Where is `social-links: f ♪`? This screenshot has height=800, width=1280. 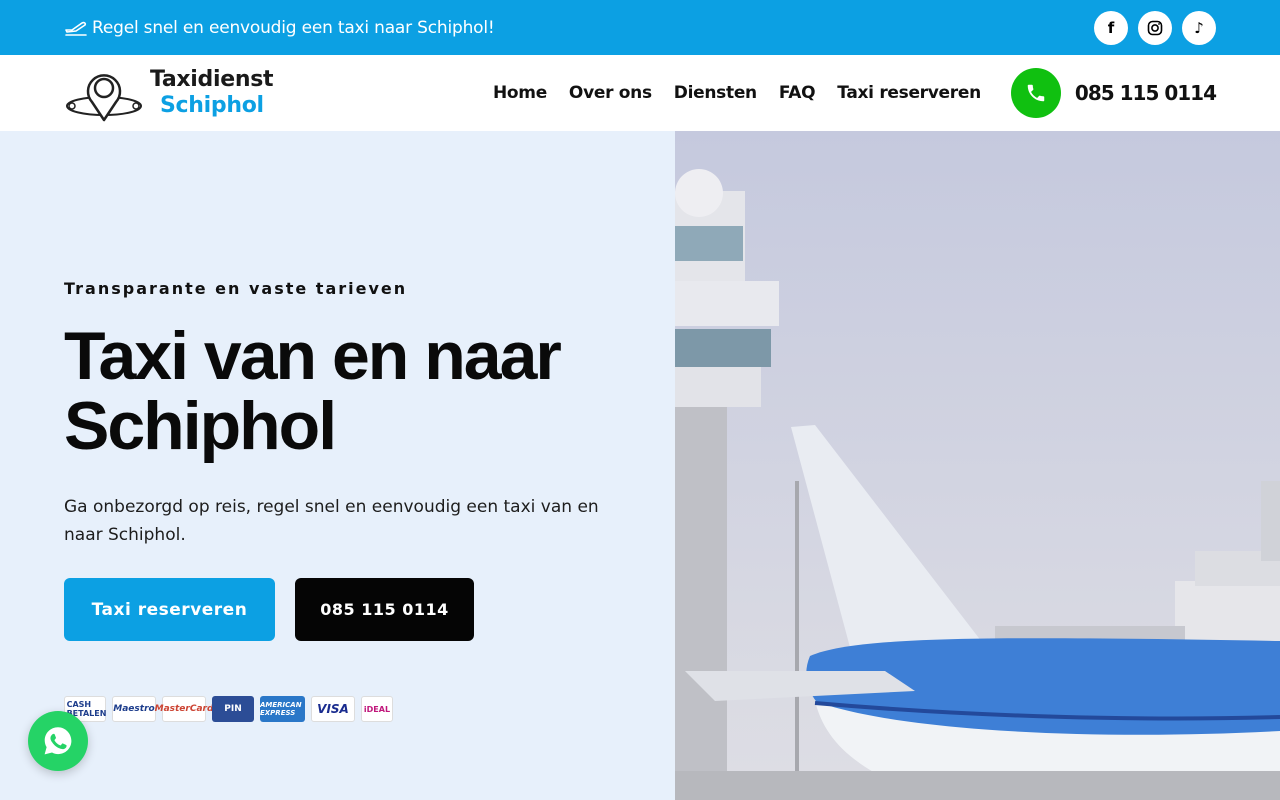 social-links: f ♪ is located at coordinates (1155, 27).